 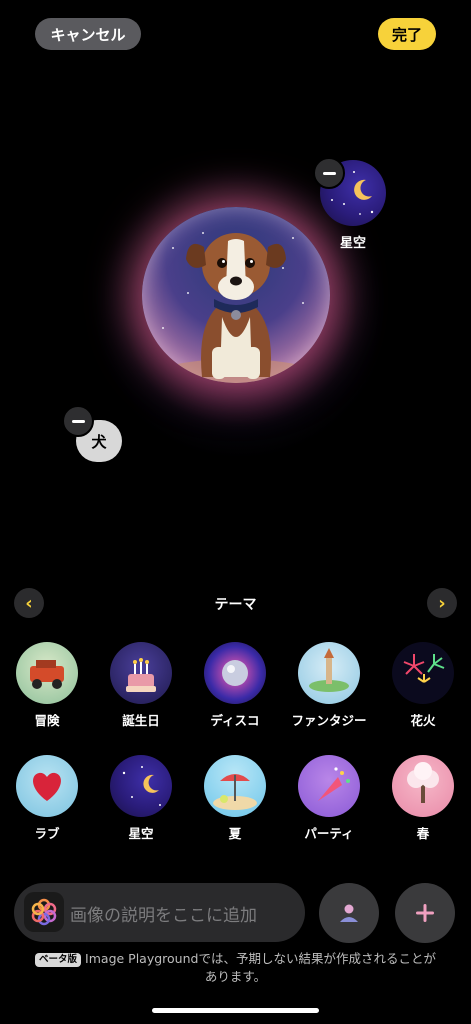 I want to click on person-icon, so click(x=349, y=913).